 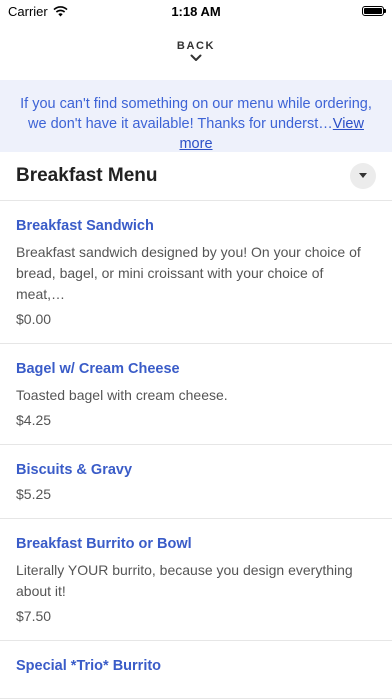 What do you see at coordinates (74, 470) in the screenshot?
I see `item-name: Biscuits & Gravy` at bounding box center [74, 470].